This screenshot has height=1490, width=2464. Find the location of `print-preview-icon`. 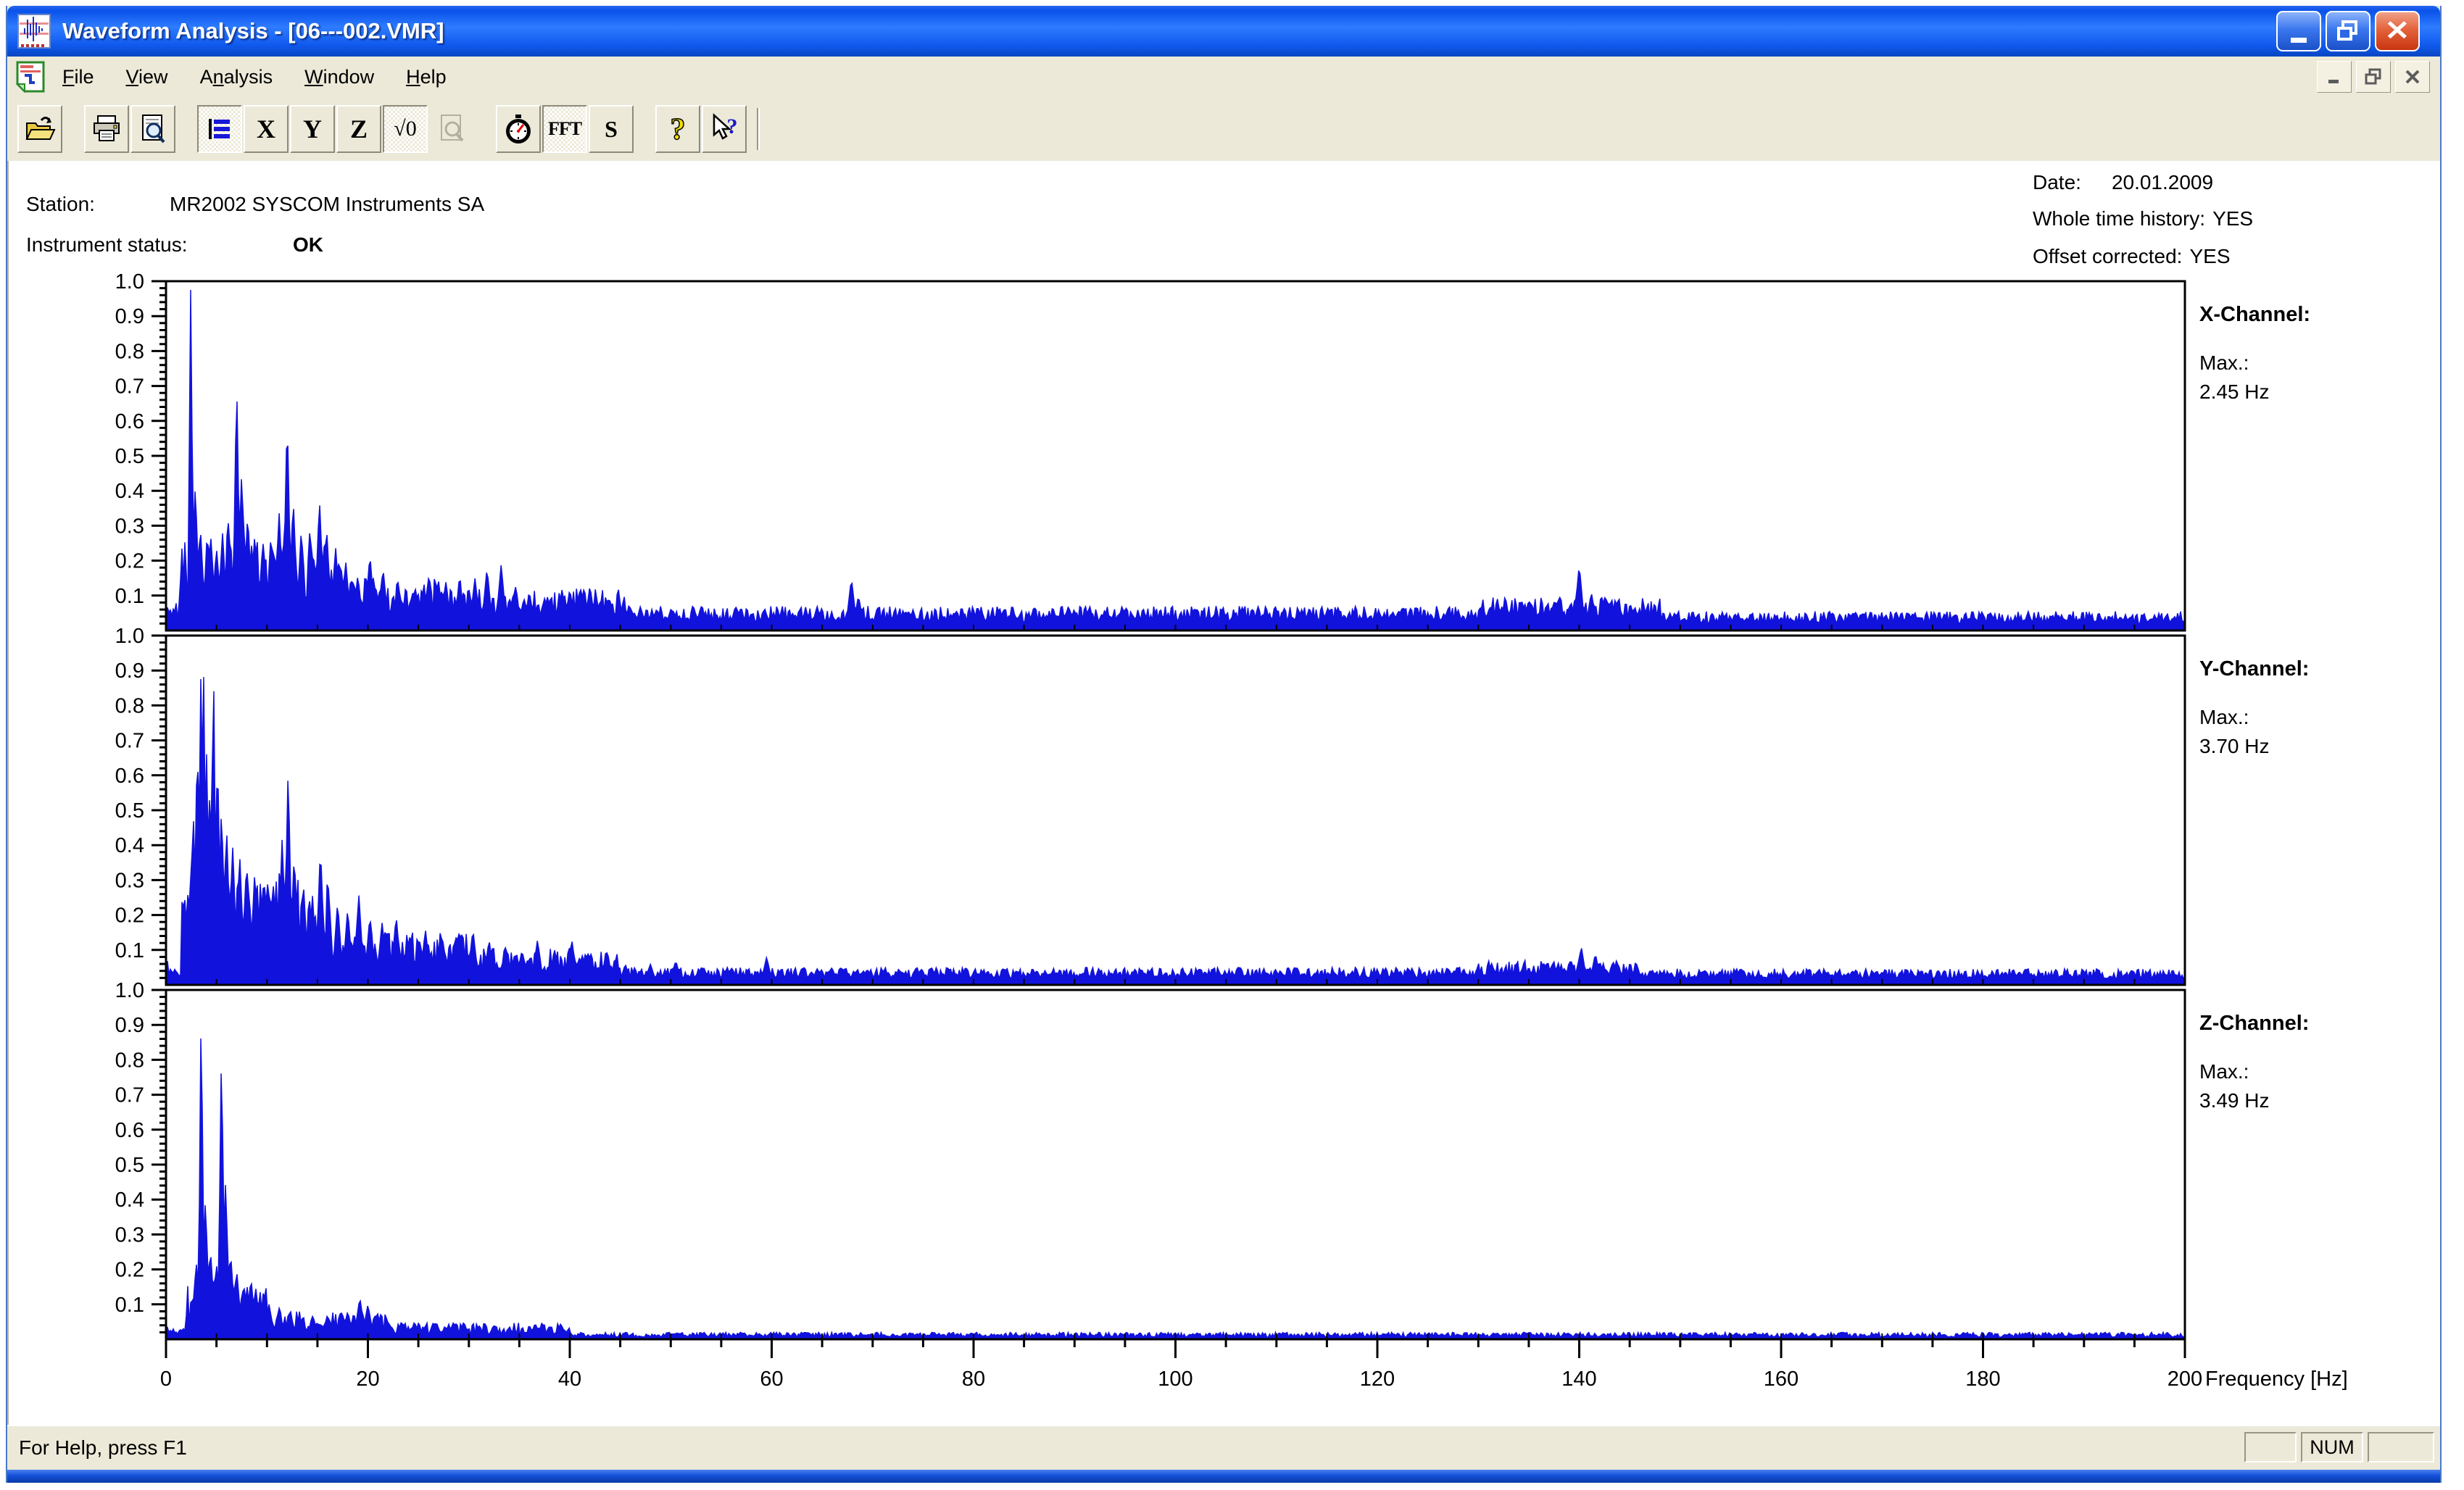

print-preview-icon is located at coordinates (153, 129).